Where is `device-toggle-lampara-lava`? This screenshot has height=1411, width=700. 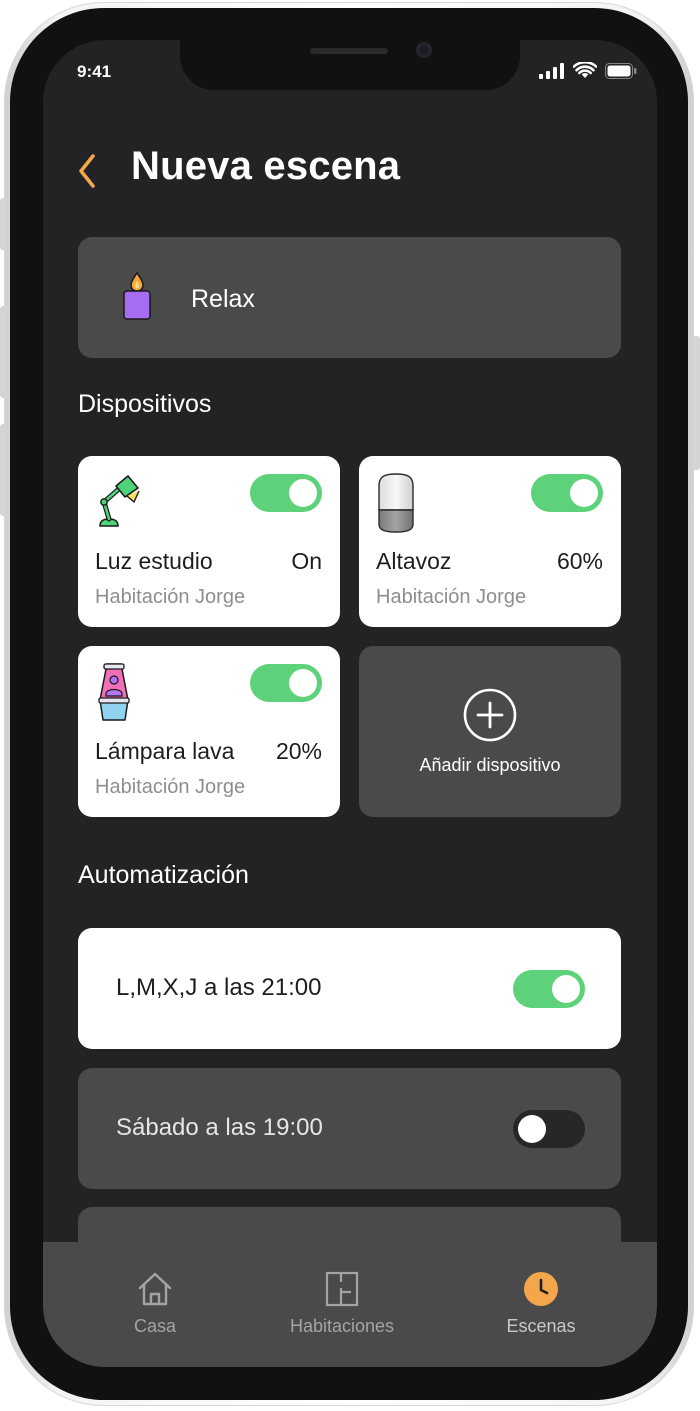
device-toggle-lampara-lava is located at coordinates (286, 683).